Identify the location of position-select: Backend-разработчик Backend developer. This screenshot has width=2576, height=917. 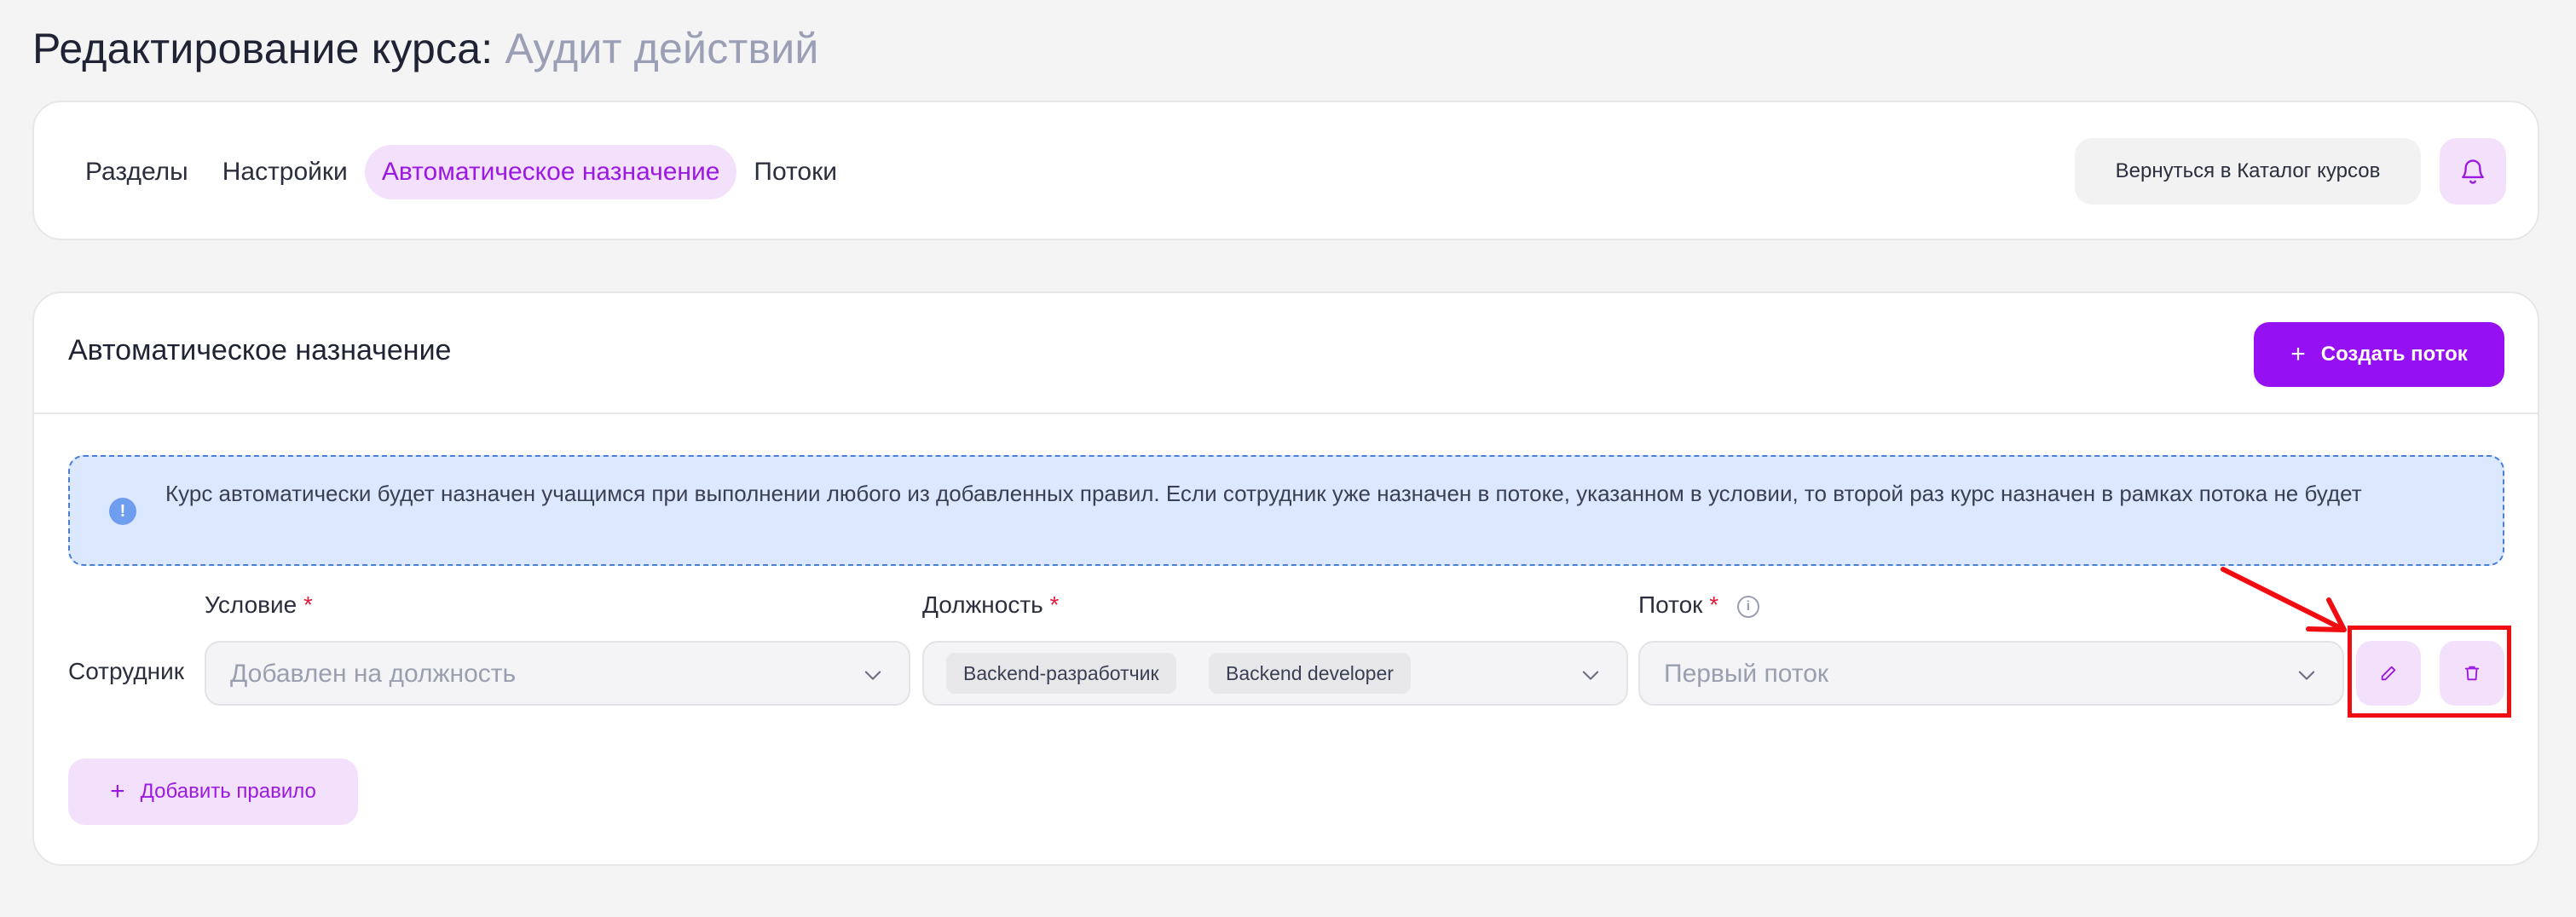
(1275, 673).